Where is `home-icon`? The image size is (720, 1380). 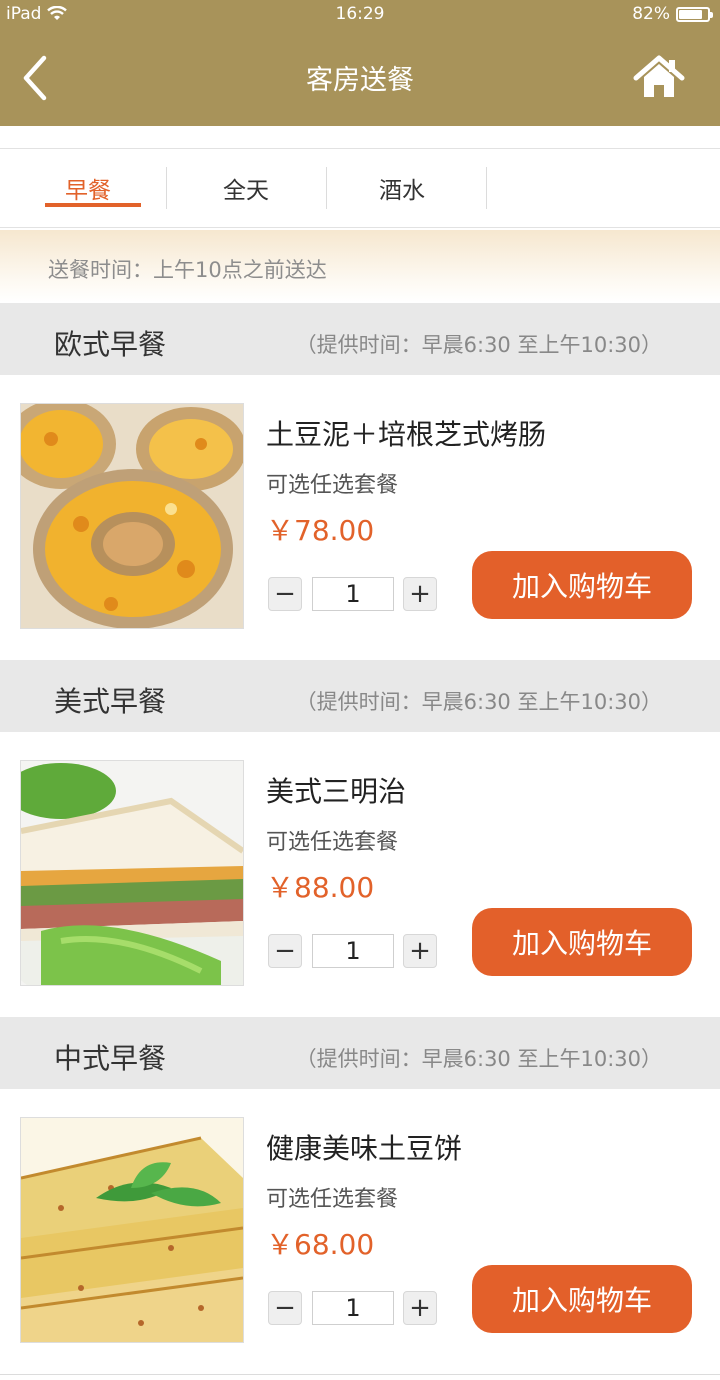 home-icon is located at coordinates (659, 76).